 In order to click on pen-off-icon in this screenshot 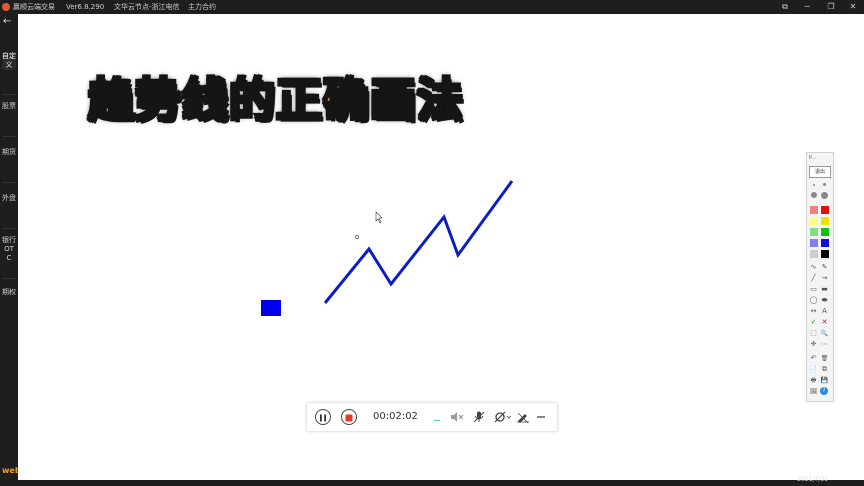, I will do `click(523, 418)`.